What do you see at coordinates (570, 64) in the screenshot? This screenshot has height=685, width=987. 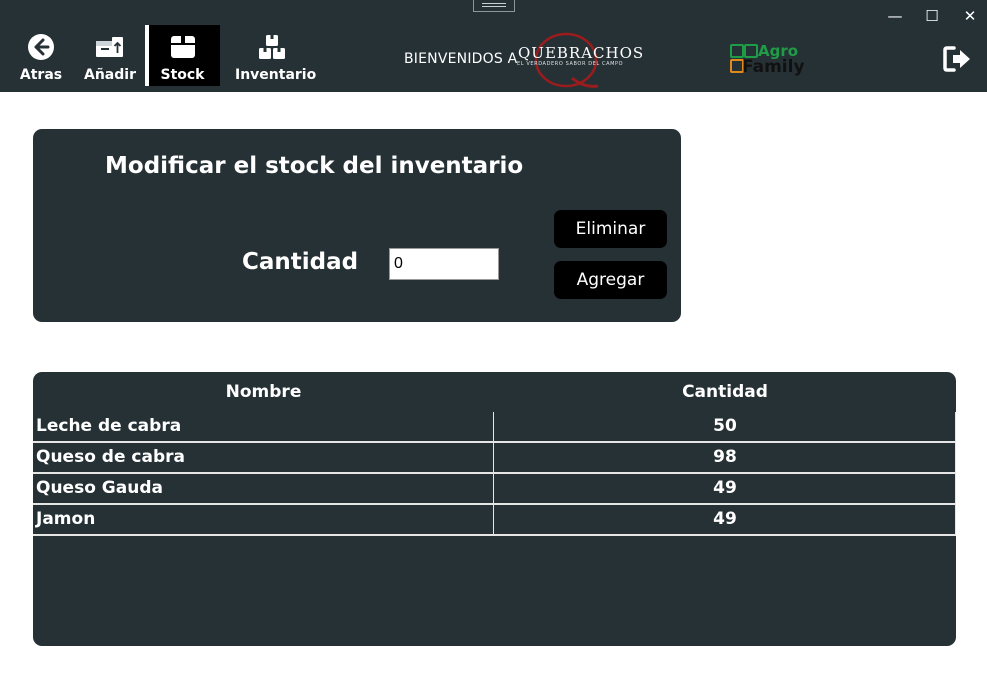 I see `logo-tagline: EL VERDADERO SABOR DEL CAMPO` at bounding box center [570, 64].